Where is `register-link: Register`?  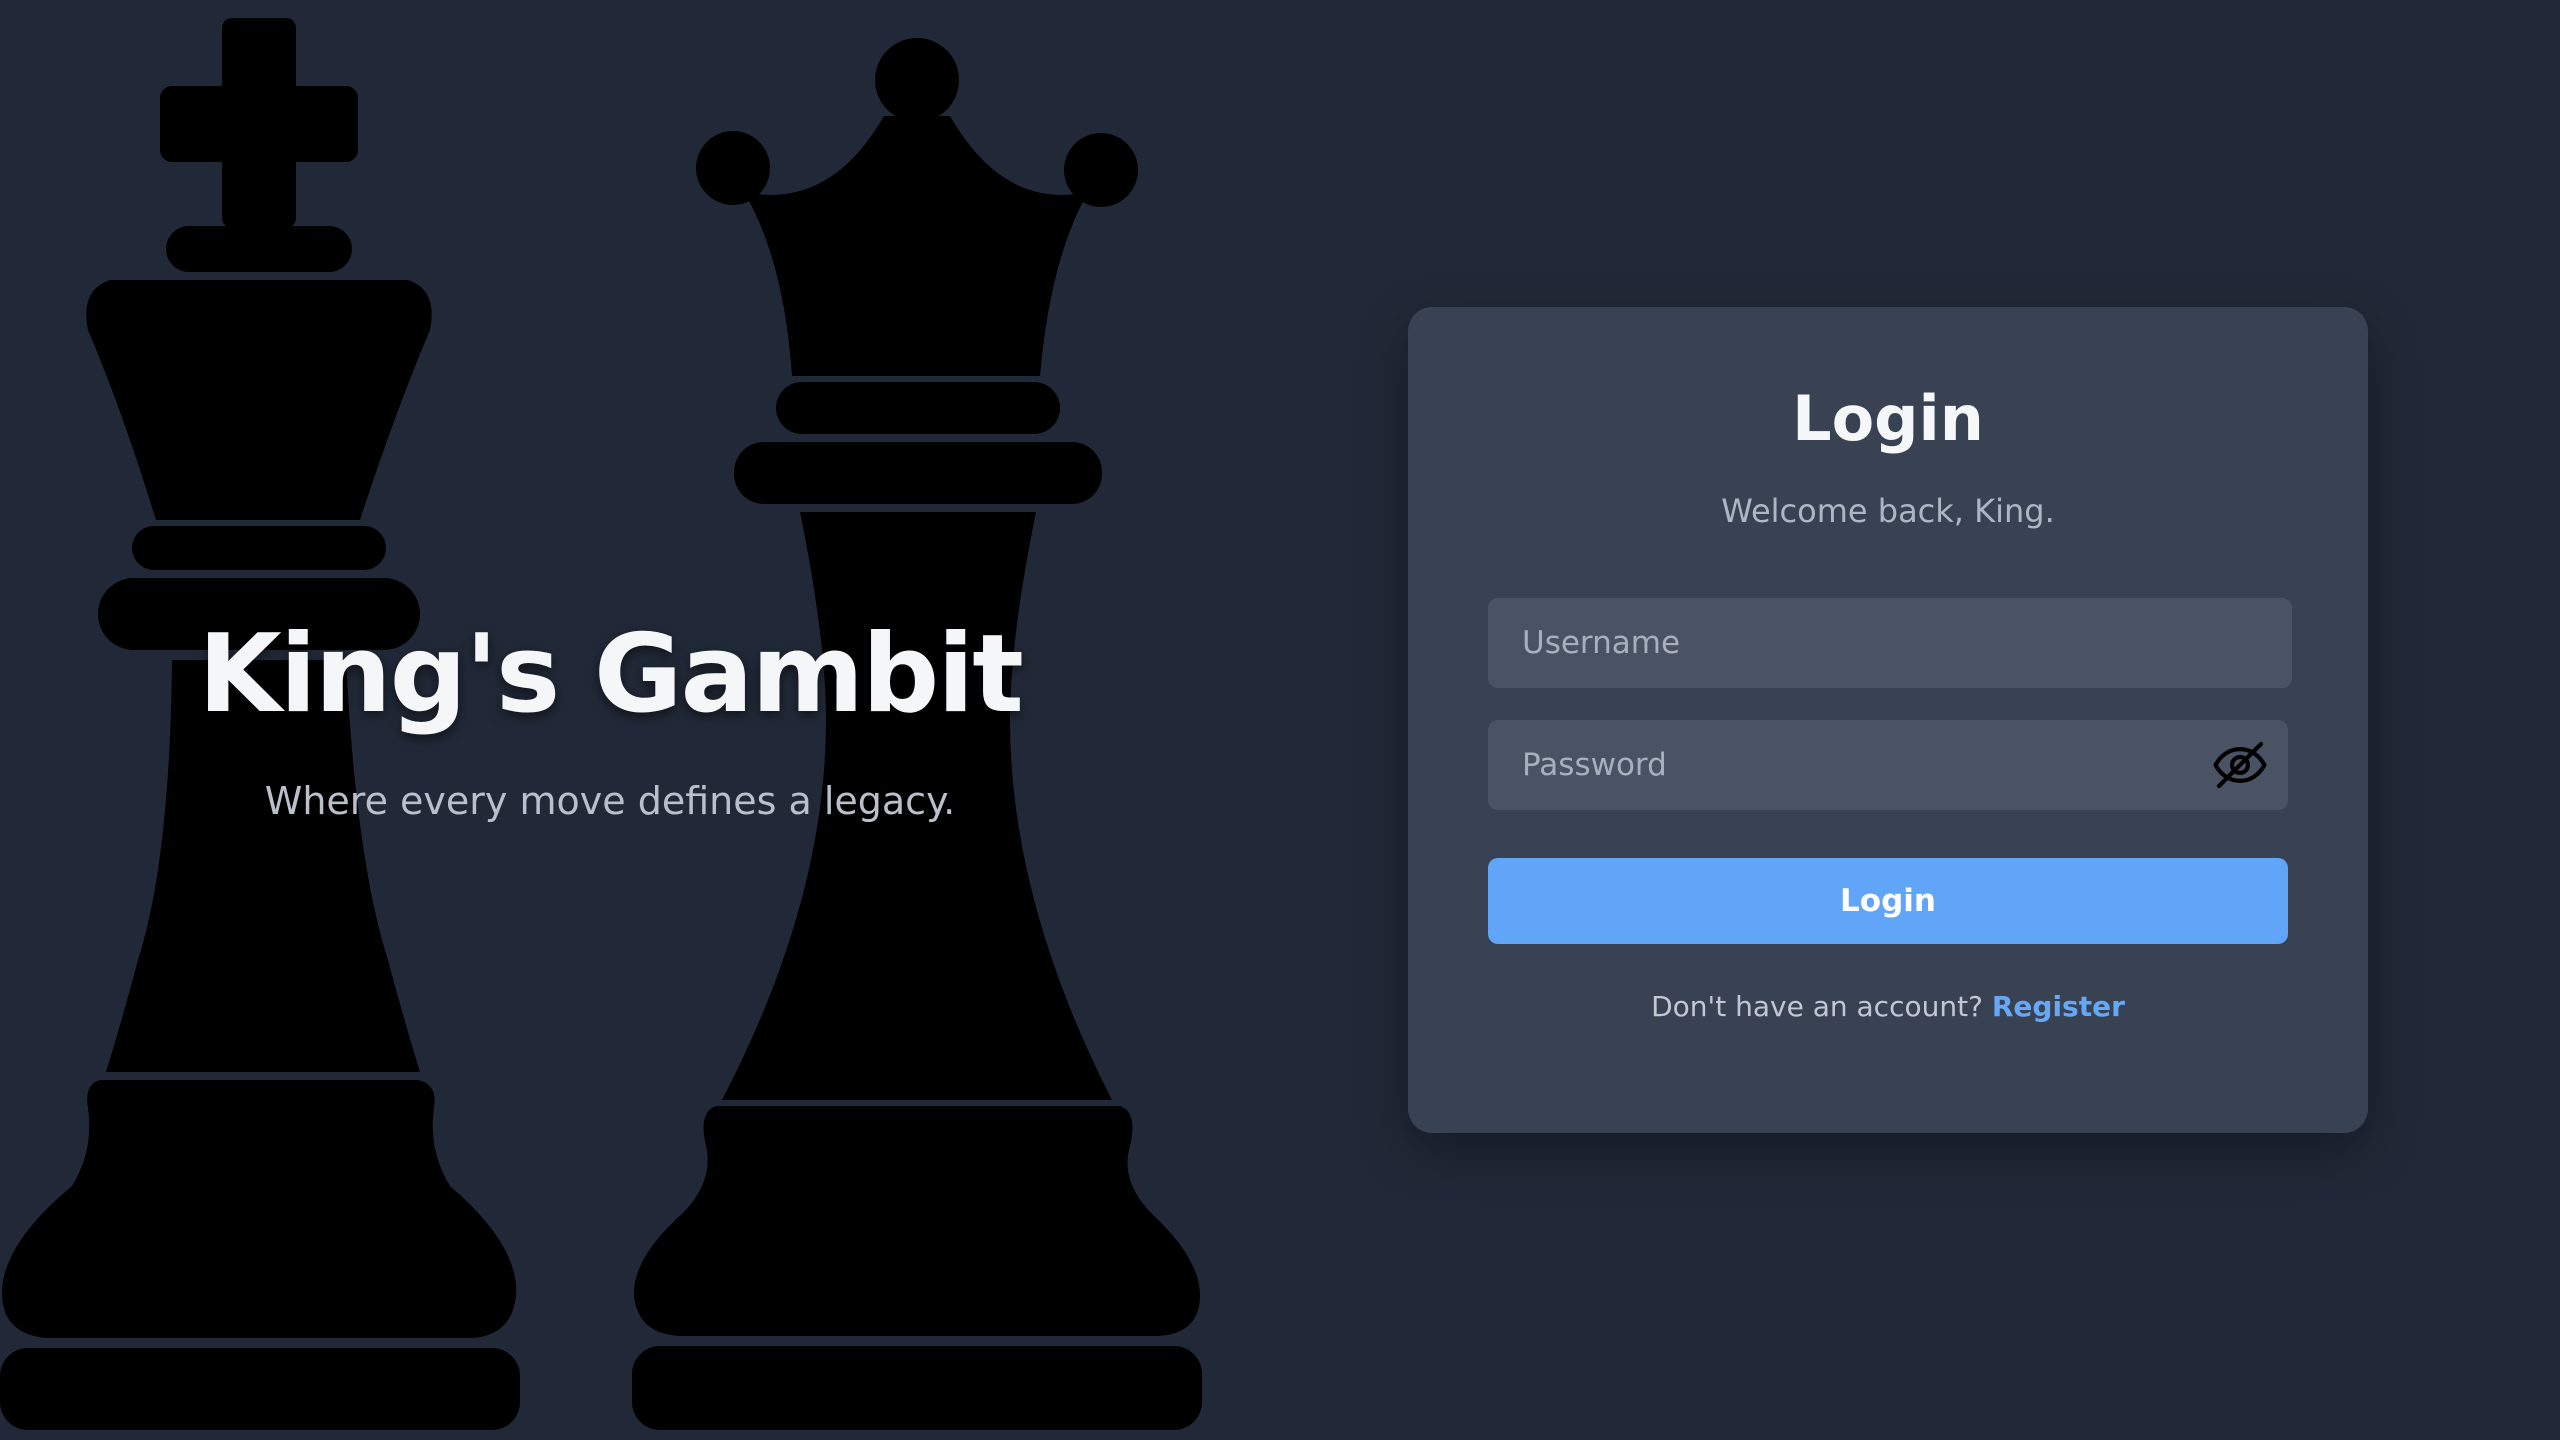 register-link: Register is located at coordinates (2058, 1006).